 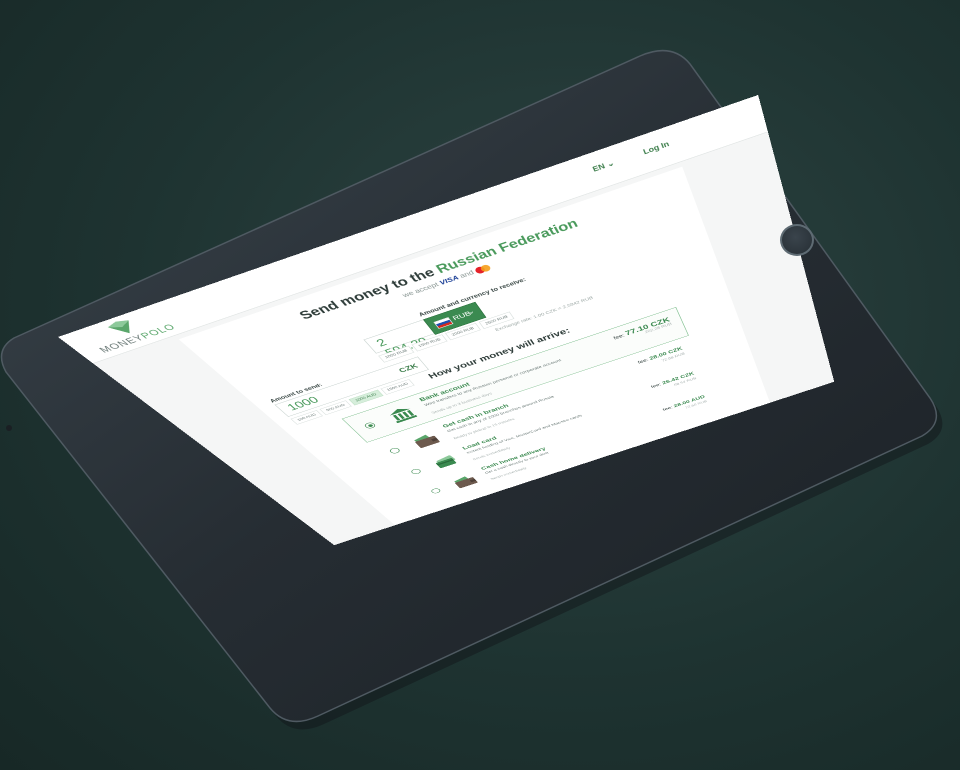 What do you see at coordinates (611, 164) in the screenshot?
I see `chevron-down-icon: ⌄` at bounding box center [611, 164].